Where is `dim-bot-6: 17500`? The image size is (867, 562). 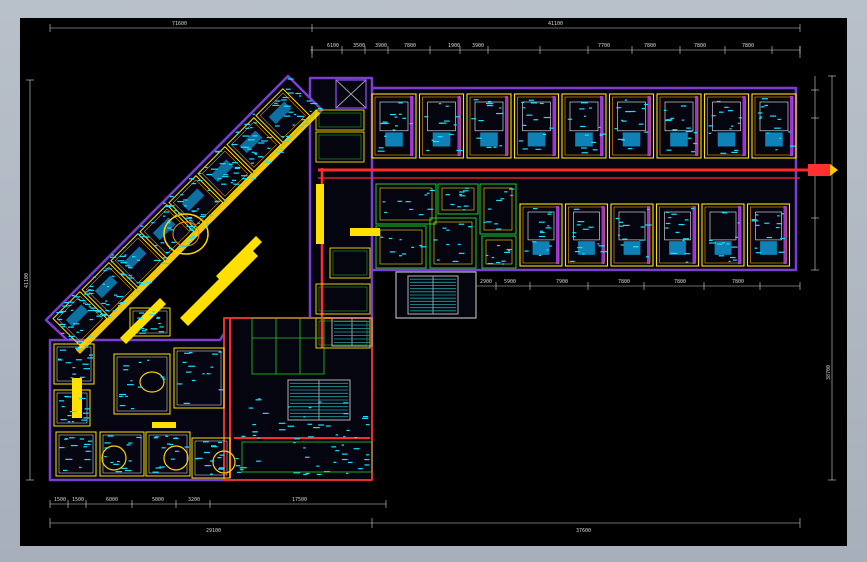 dim-bot-6: 17500 is located at coordinates (299, 500).